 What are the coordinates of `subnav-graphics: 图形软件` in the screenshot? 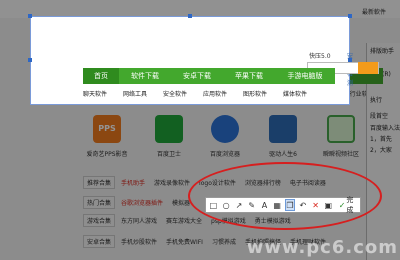 It's located at (263, 95).